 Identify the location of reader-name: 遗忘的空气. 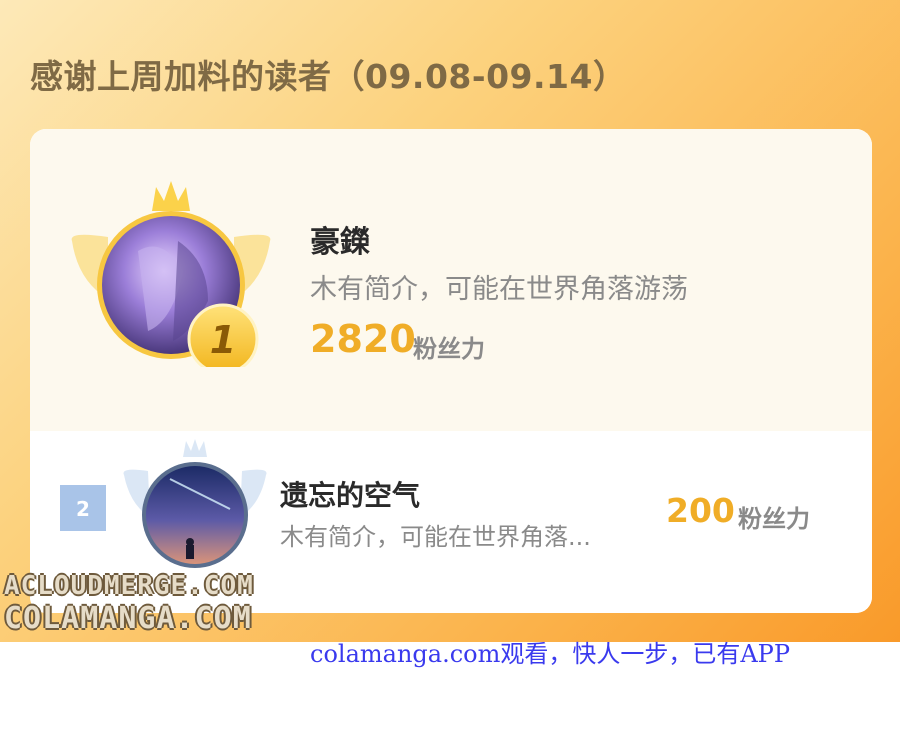
(350, 494).